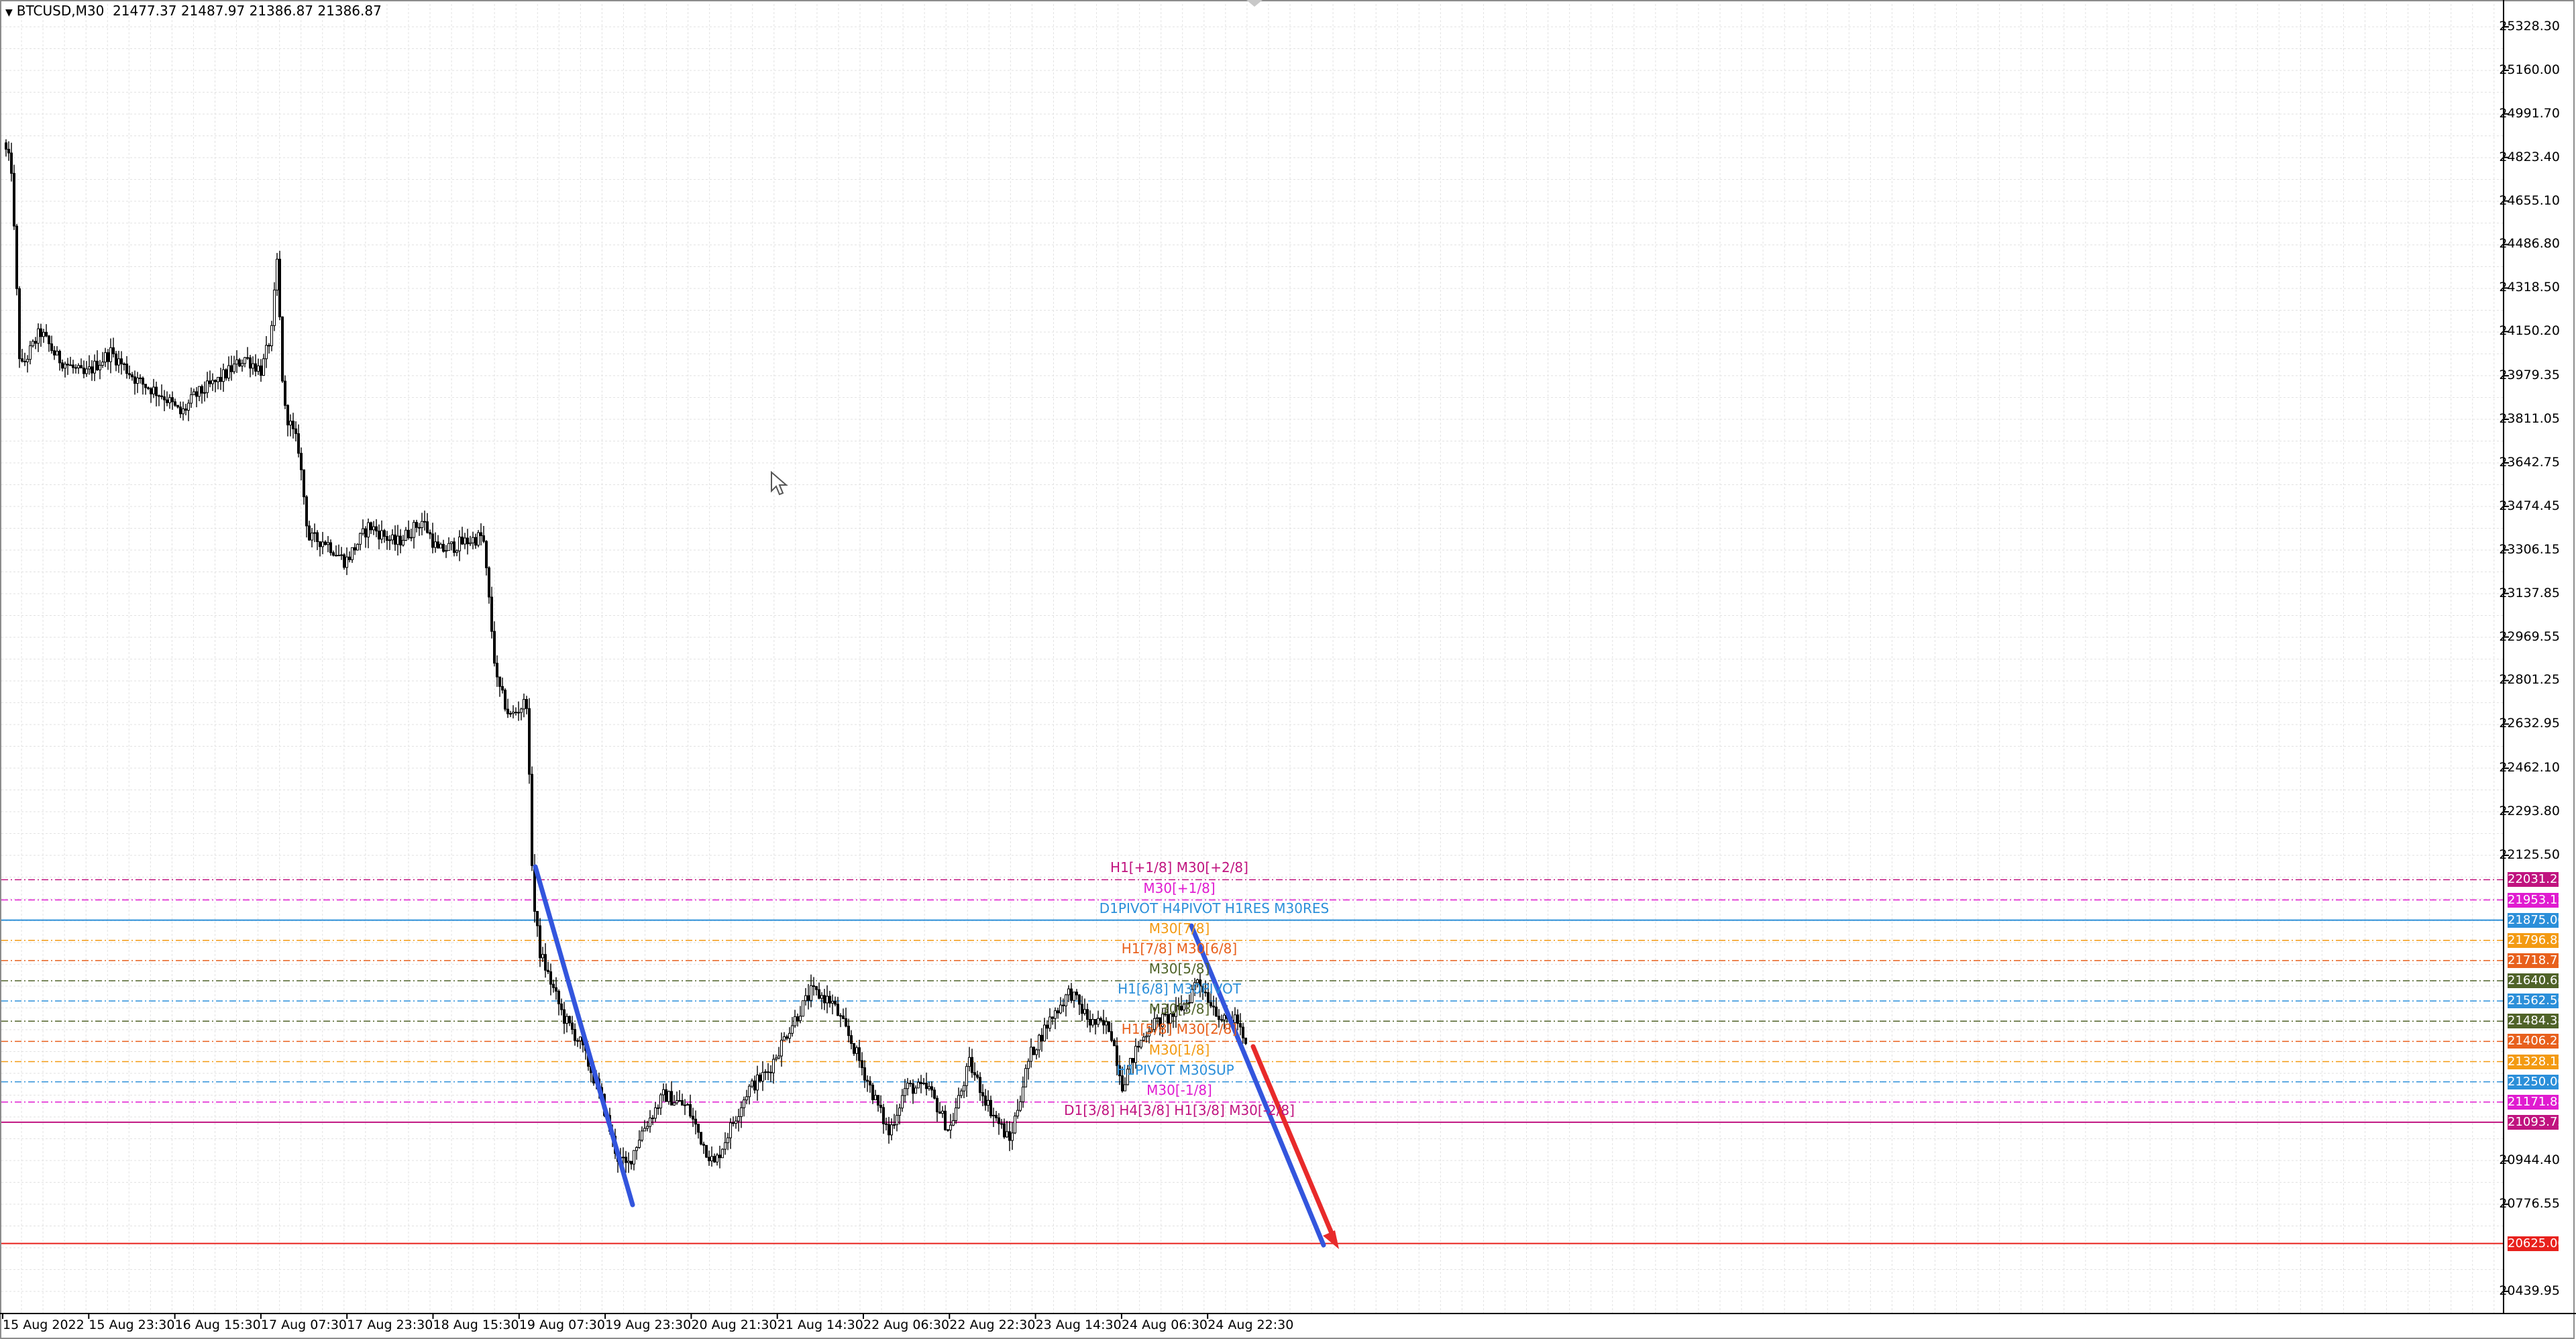 Image resolution: width=2576 pixels, height=1339 pixels. What do you see at coordinates (906, 1325) in the screenshot?
I see `time-tick-label: 22 Aug 06:30` at bounding box center [906, 1325].